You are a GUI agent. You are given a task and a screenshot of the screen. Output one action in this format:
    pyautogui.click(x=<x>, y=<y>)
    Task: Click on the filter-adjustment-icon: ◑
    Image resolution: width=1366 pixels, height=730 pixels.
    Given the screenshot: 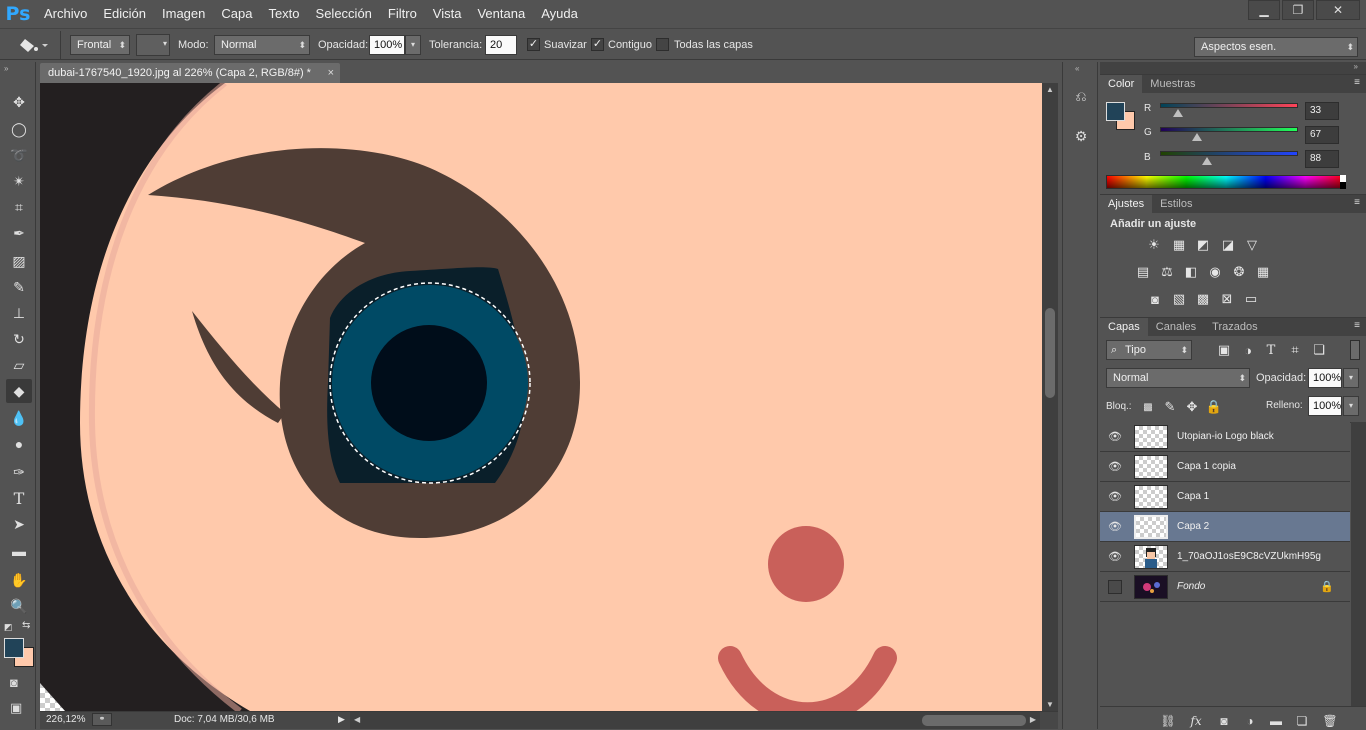 What is the action you would take?
    pyautogui.click(x=1248, y=350)
    